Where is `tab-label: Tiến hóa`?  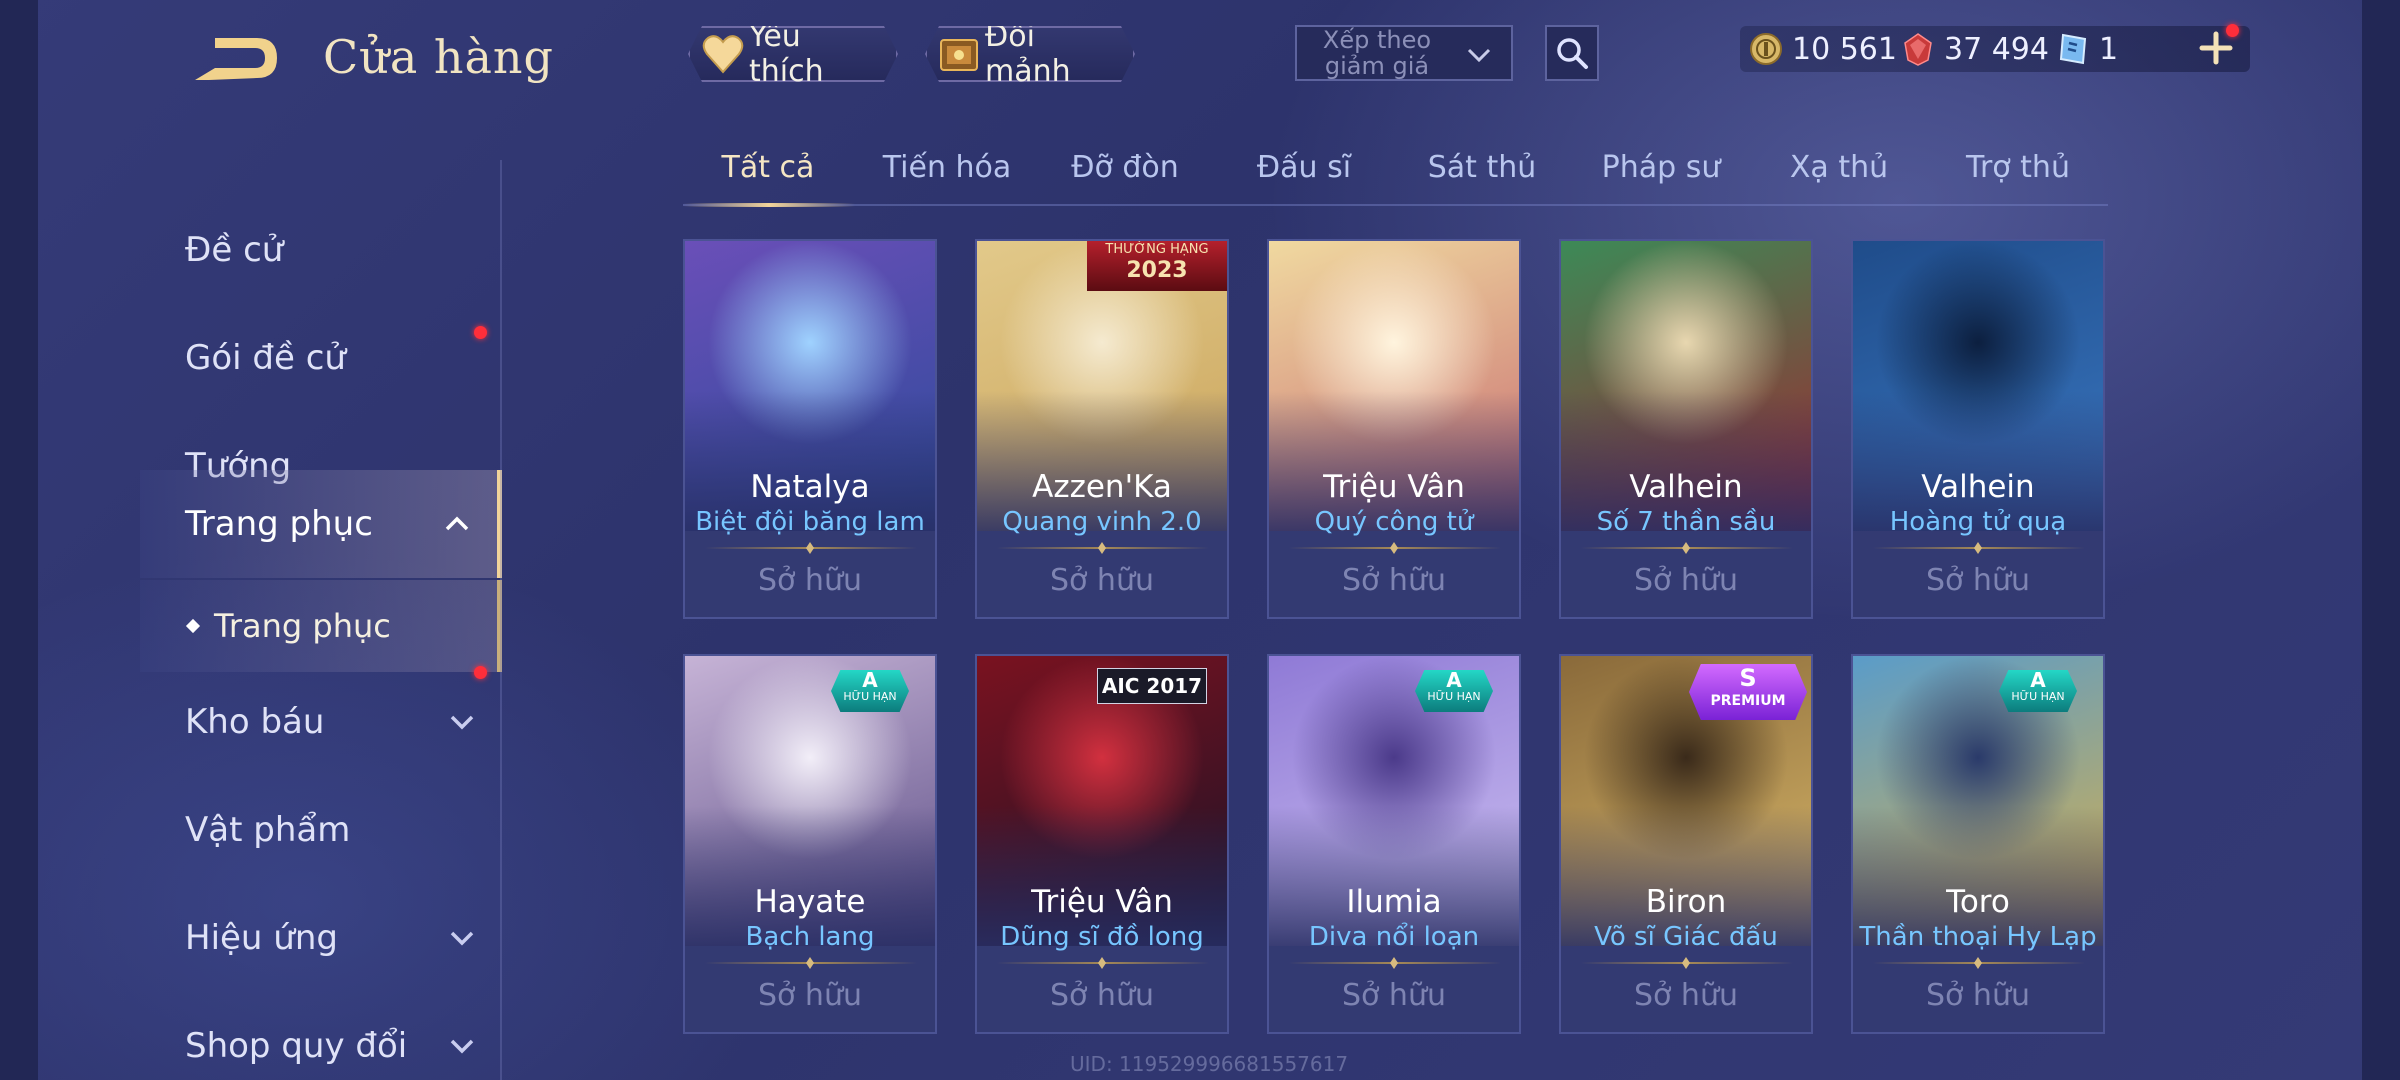 tab-label: Tiến hóa is located at coordinates (947, 167).